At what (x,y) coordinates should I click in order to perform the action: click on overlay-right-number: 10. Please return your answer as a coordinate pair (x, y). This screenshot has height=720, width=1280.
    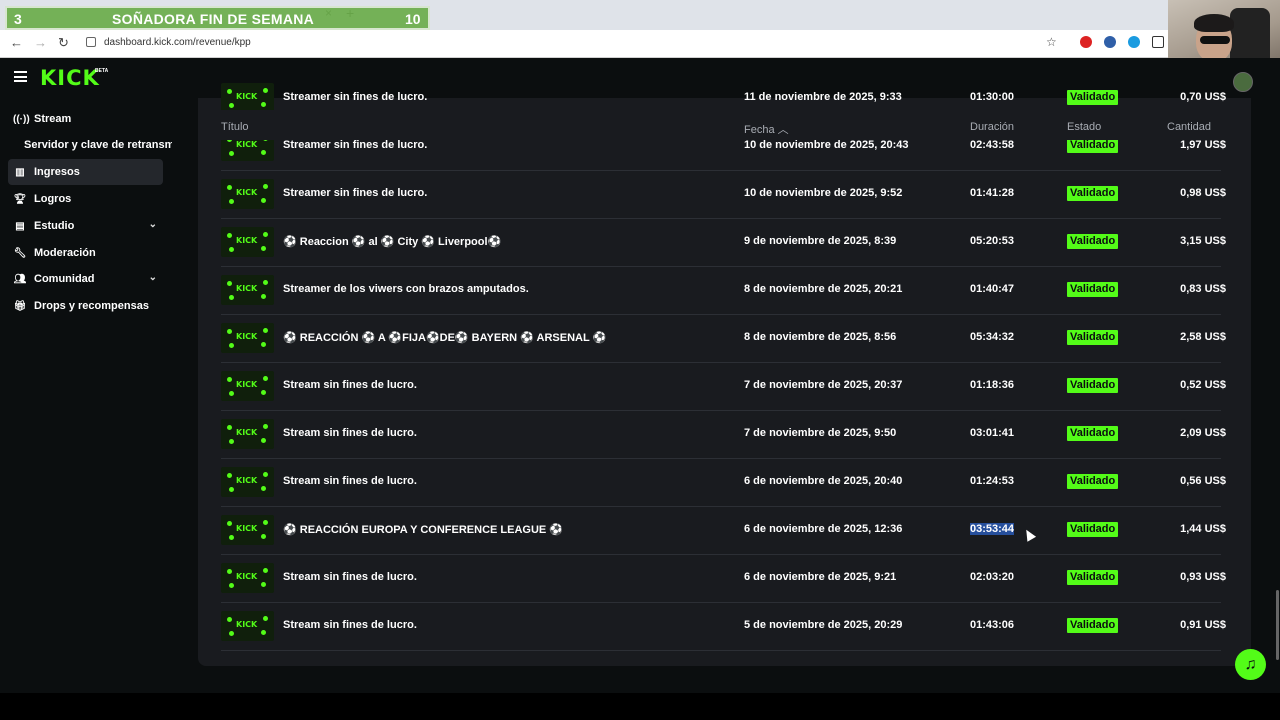
    Looking at the image, I should click on (413, 19).